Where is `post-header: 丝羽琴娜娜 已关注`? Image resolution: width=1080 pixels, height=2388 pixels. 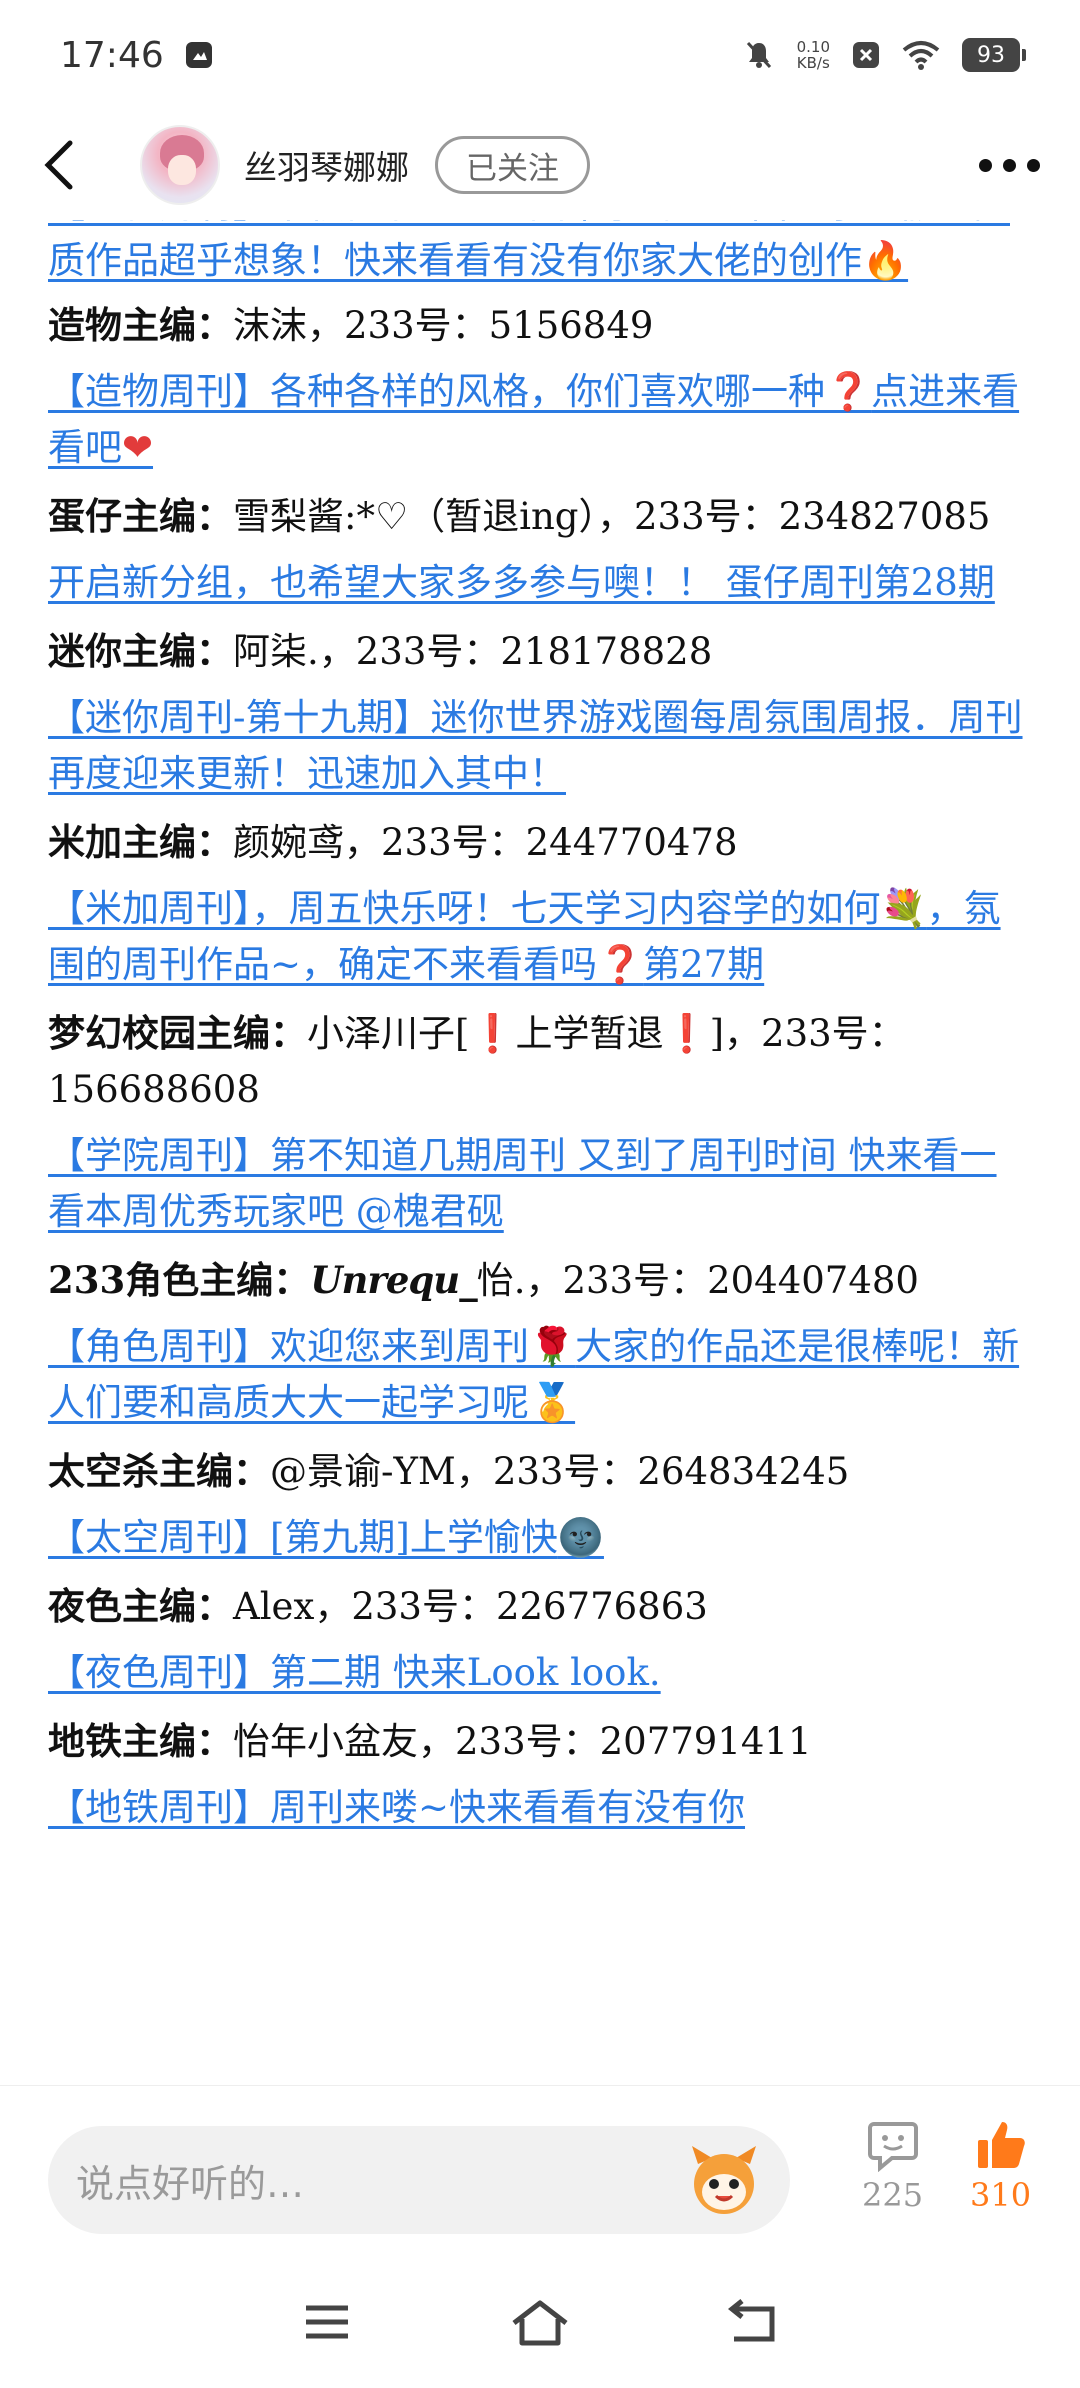 post-header: 丝羽琴娜娜 已关注 is located at coordinates (540, 165).